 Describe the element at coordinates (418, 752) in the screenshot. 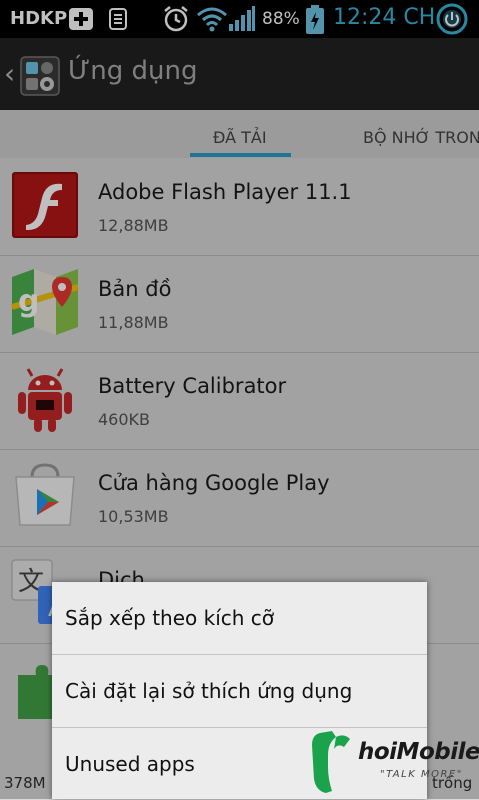

I see `watermark-brand: hoiMobile` at that location.